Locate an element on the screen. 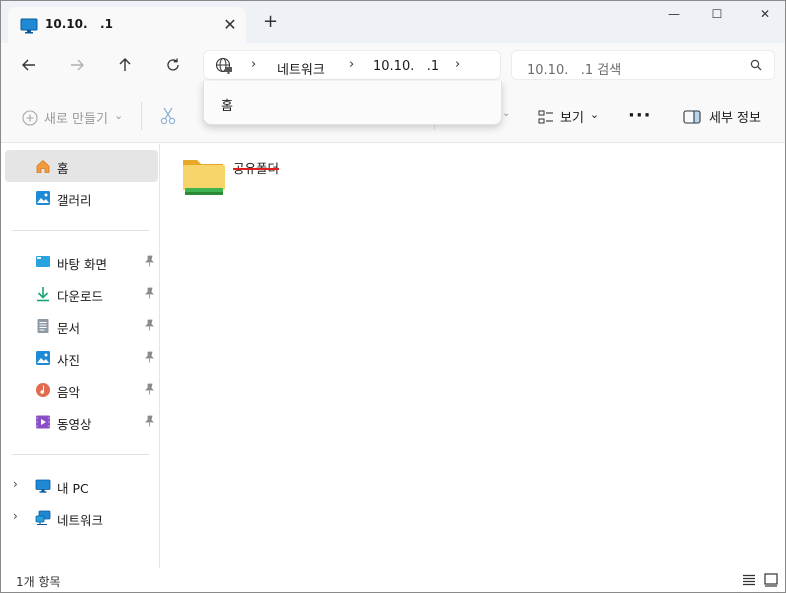 Image resolution: width=786 pixels, height=593 pixels. arrow-left-icon is located at coordinates (28, 65).